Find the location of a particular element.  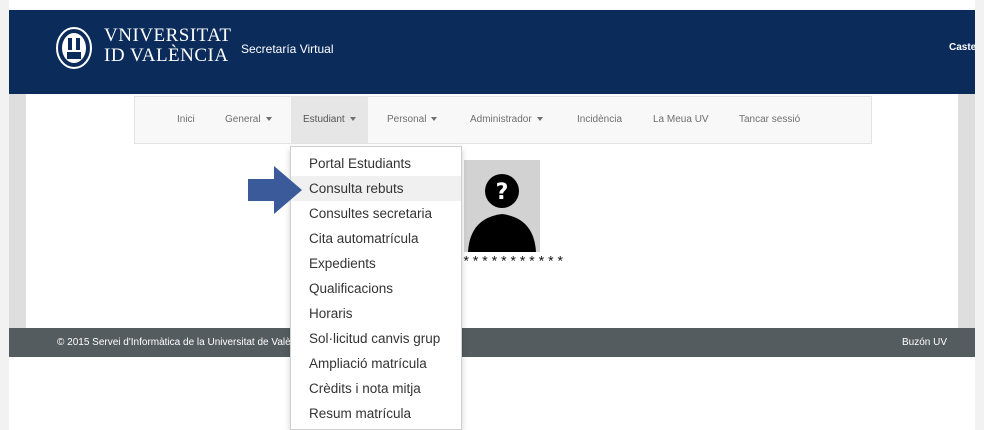

nav-inici-label: Inici is located at coordinates (186, 119).